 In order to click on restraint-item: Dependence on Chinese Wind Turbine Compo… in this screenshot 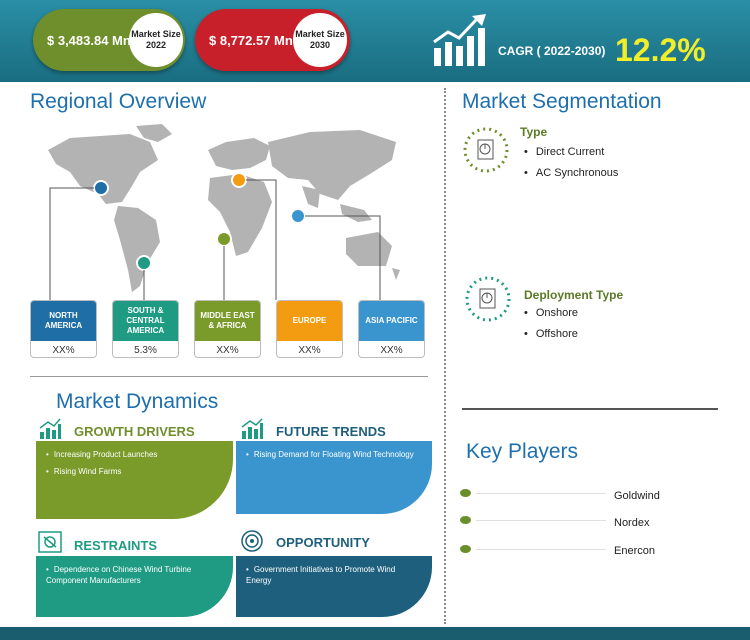, I will do `click(134, 575)`.